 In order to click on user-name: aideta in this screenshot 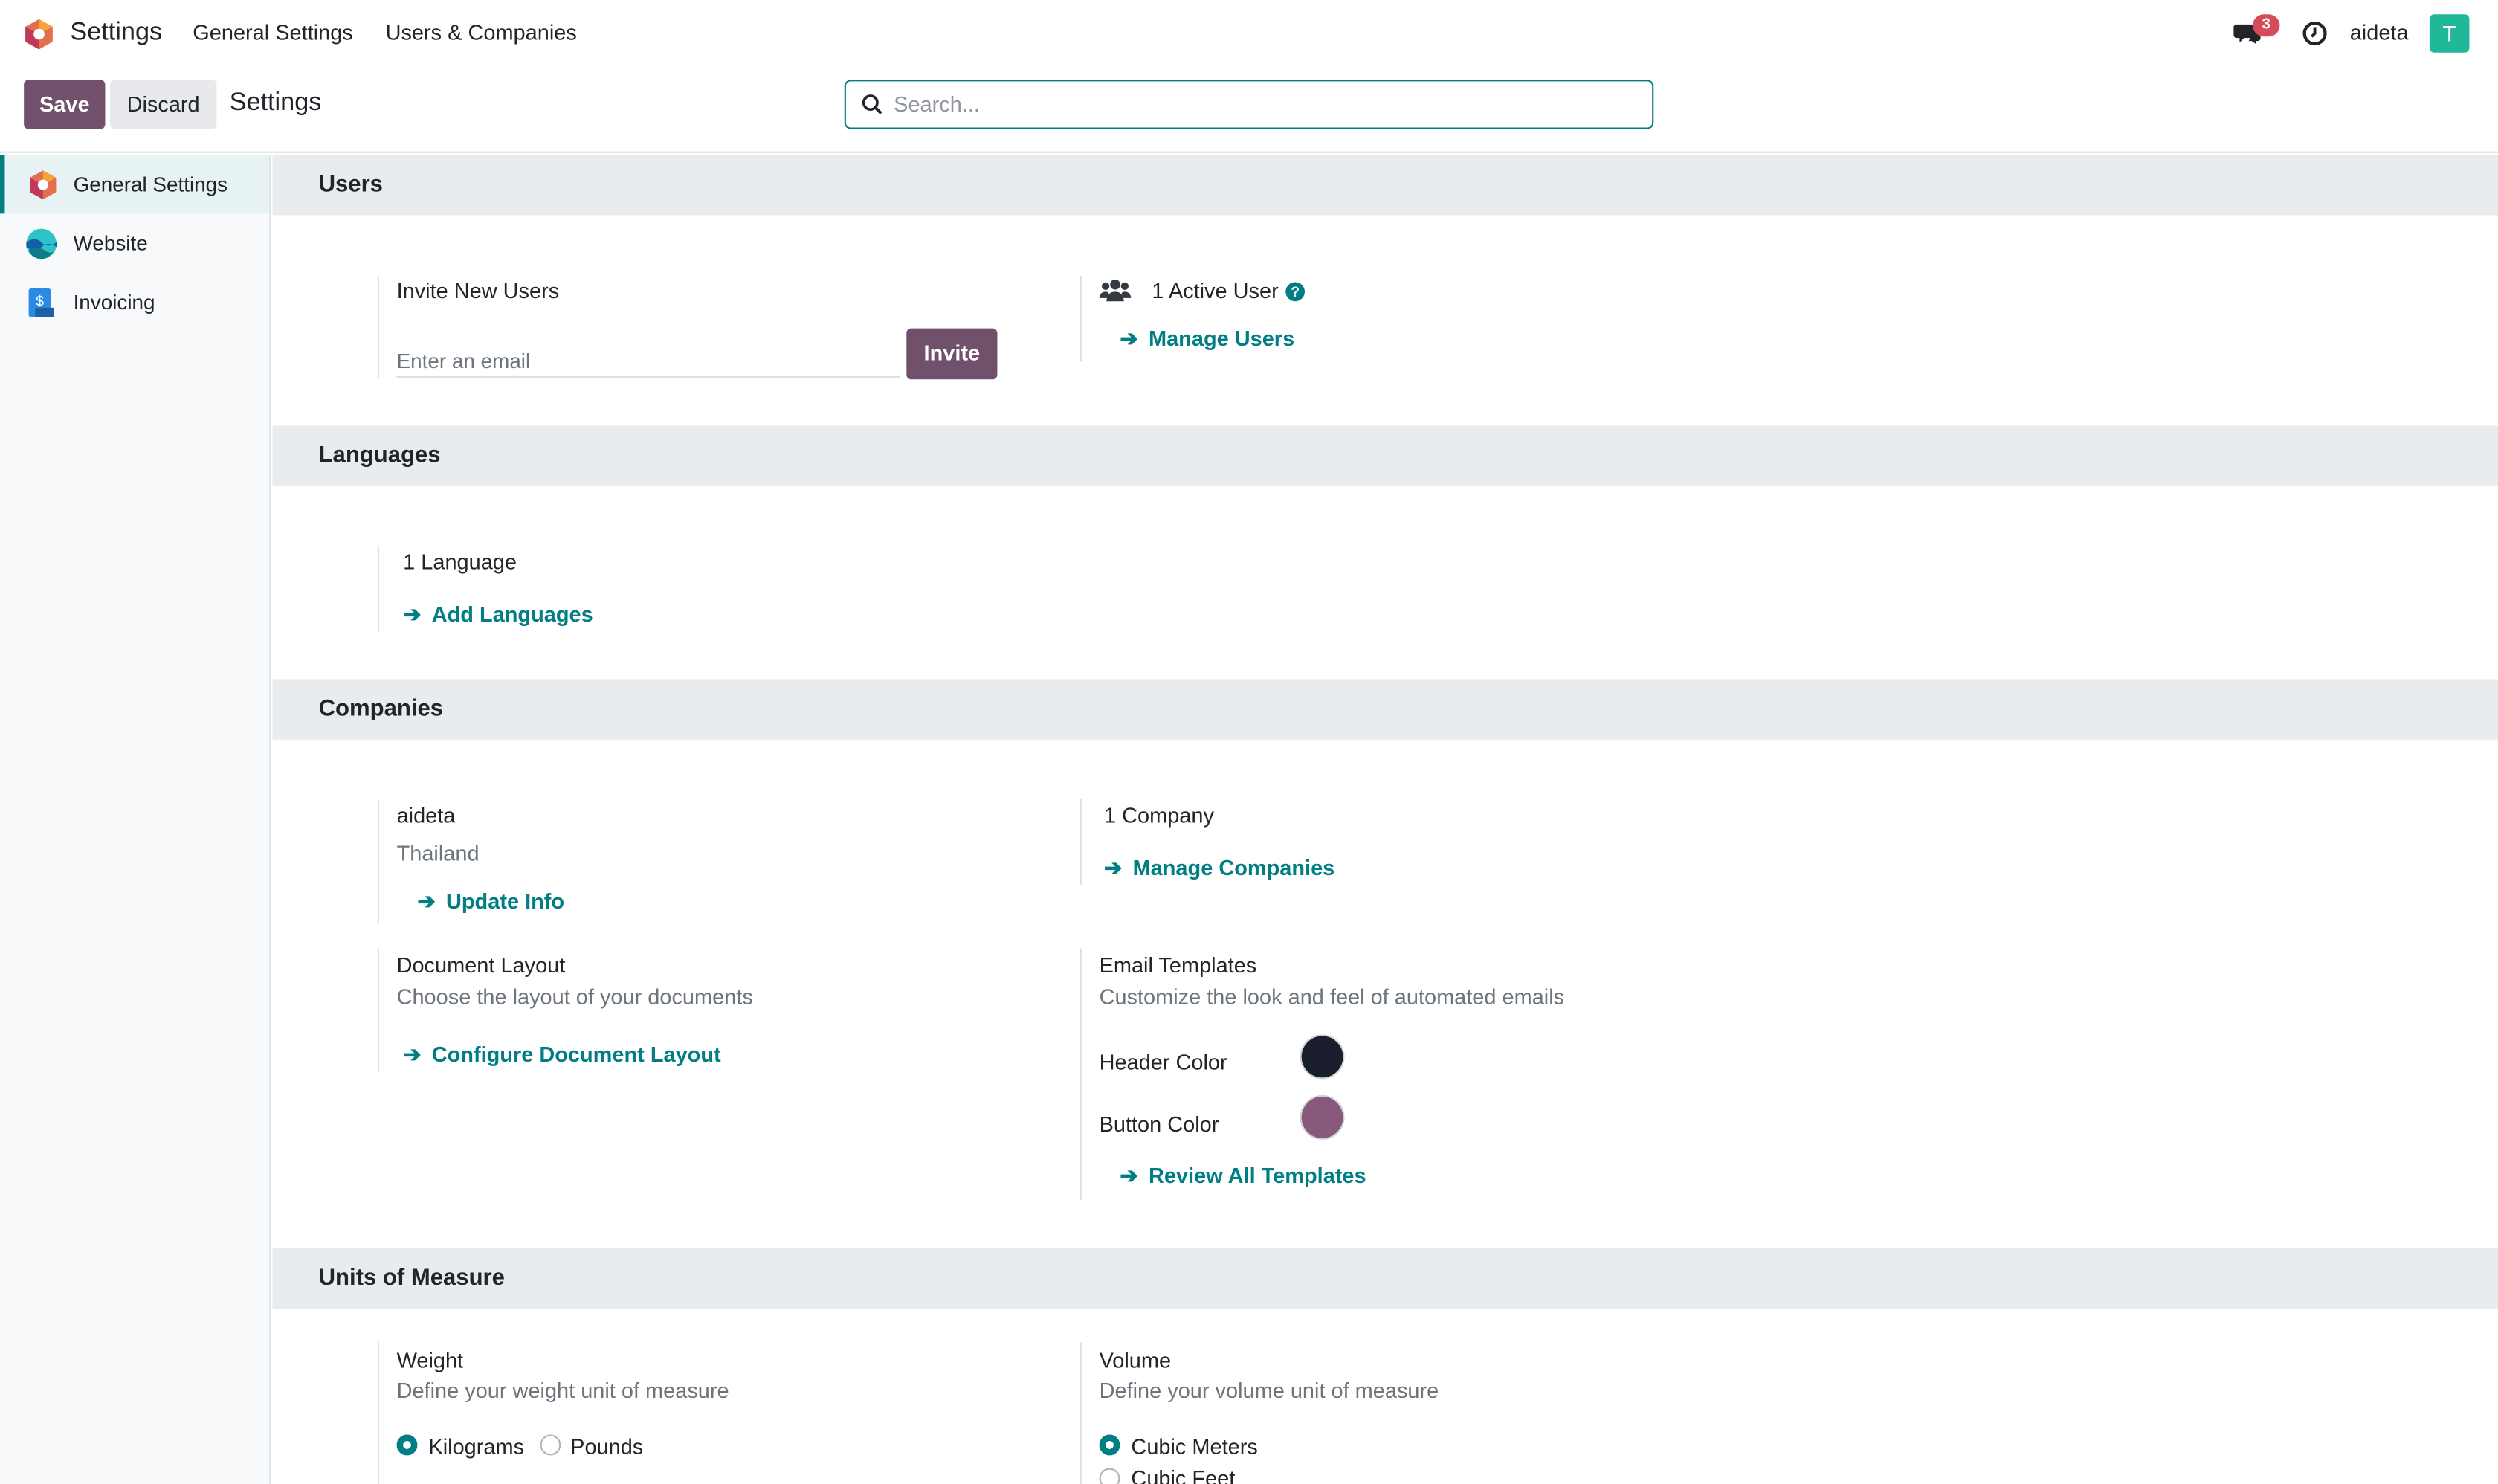, I will do `click(2379, 33)`.